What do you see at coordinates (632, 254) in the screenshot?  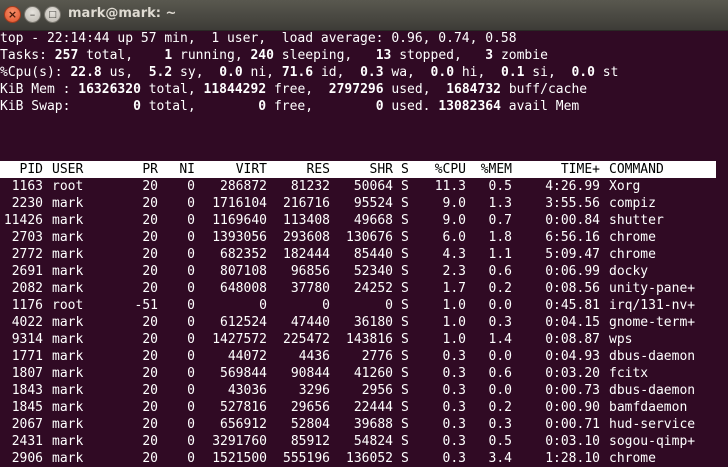 I see `command-cell: chrome` at bounding box center [632, 254].